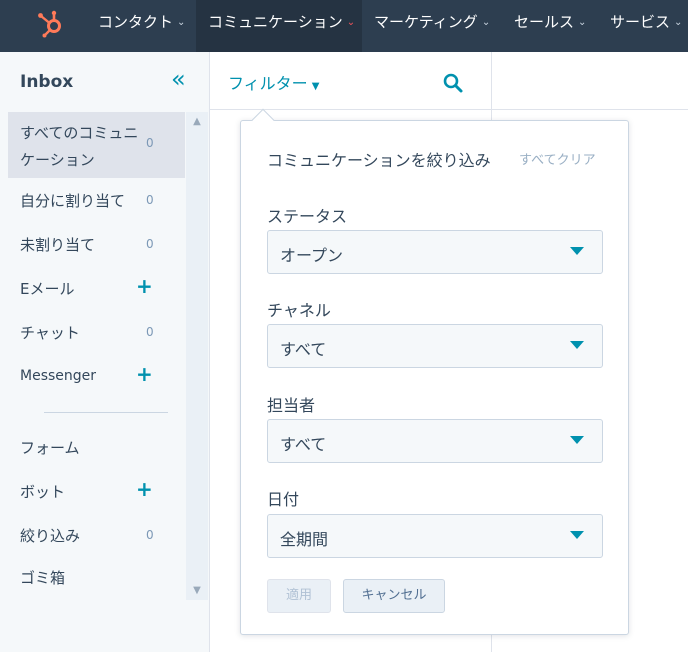 The height and width of the screenshot is (652, 688). What do you see at coordinates (144, 286) in the screenshot?
I see `add-email-button: +` at bounding box center [144, 286].